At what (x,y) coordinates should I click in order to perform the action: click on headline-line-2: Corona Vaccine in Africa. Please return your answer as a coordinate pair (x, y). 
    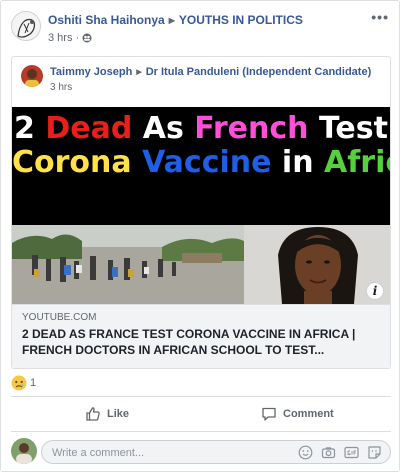
    Looking at the image, I should click on (201, 162).